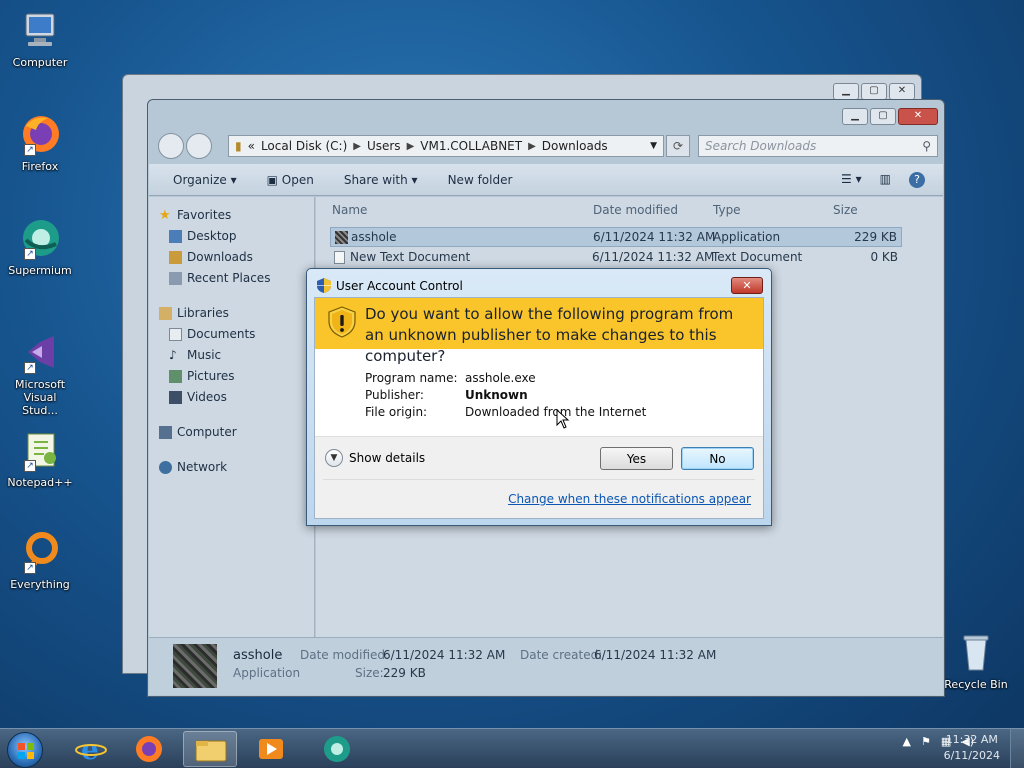 This screenshot has width=1024, height=768. What do you see at coordinates (175, 236) in the screenshot?
I see `desktop-icon` at bounding box center [175, 236].